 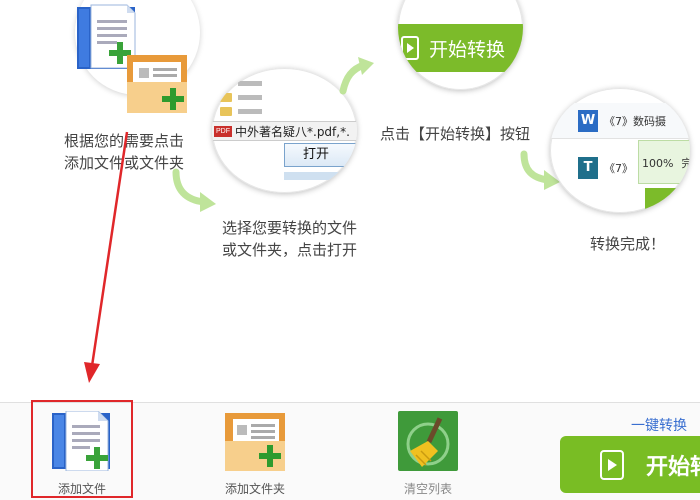 I want to click on step1-caption-line2: 添加文件或文件夹, so click(x=124, y=163).